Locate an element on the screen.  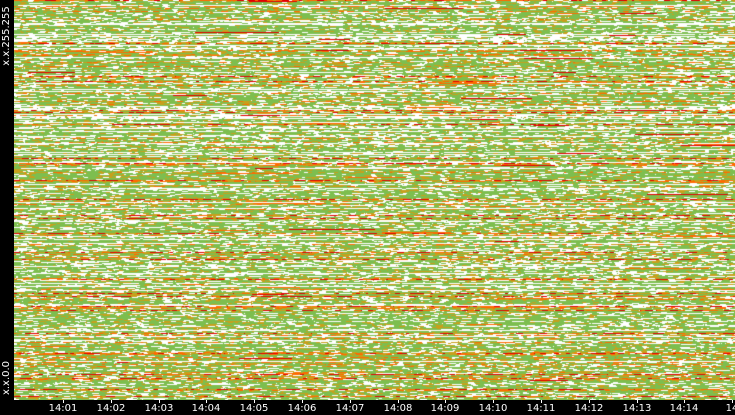
x-tick-label: 14:14 is located at coordinates (684, 408).